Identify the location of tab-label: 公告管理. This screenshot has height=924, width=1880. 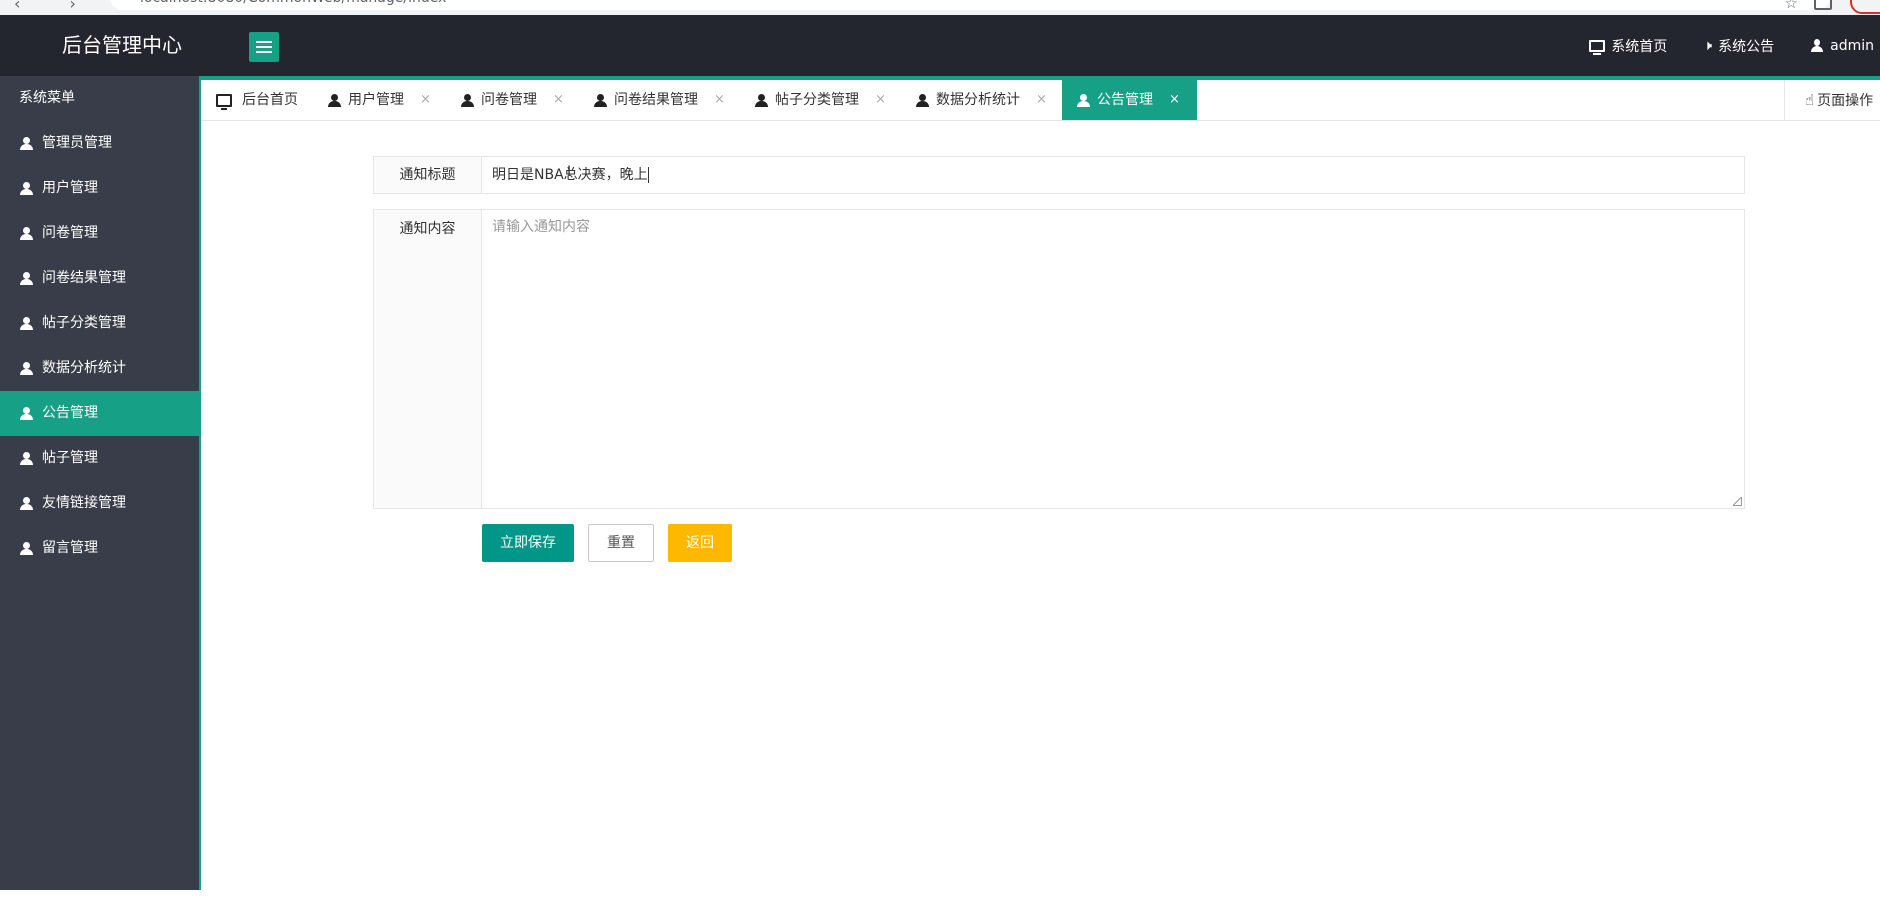
(1125, 100).